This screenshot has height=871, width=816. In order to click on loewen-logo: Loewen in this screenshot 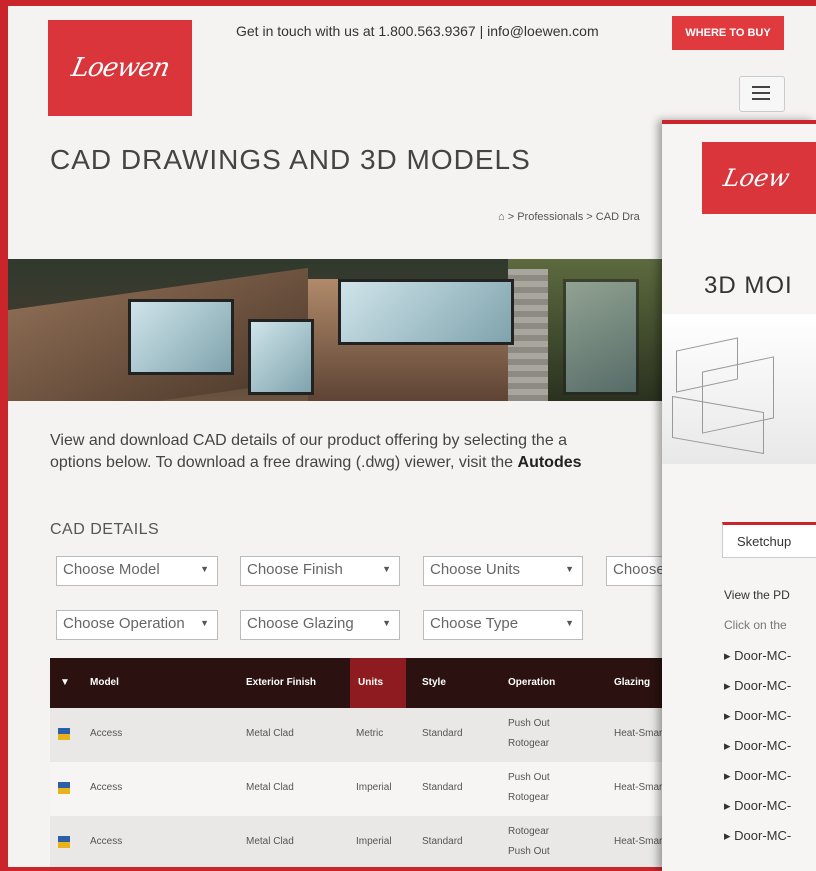, I will do `click(120, 68)`.